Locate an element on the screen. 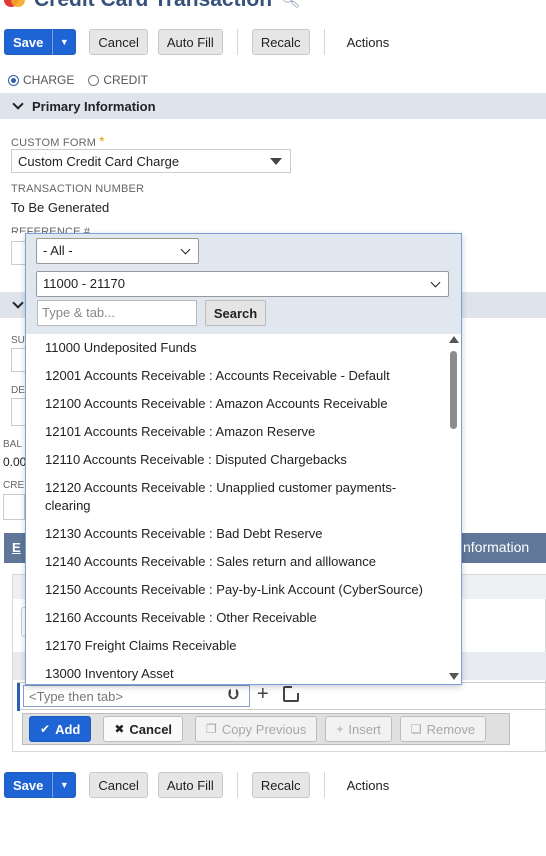 The image size is (546, 856). de-label: DE is located at coordinates (18, 390).